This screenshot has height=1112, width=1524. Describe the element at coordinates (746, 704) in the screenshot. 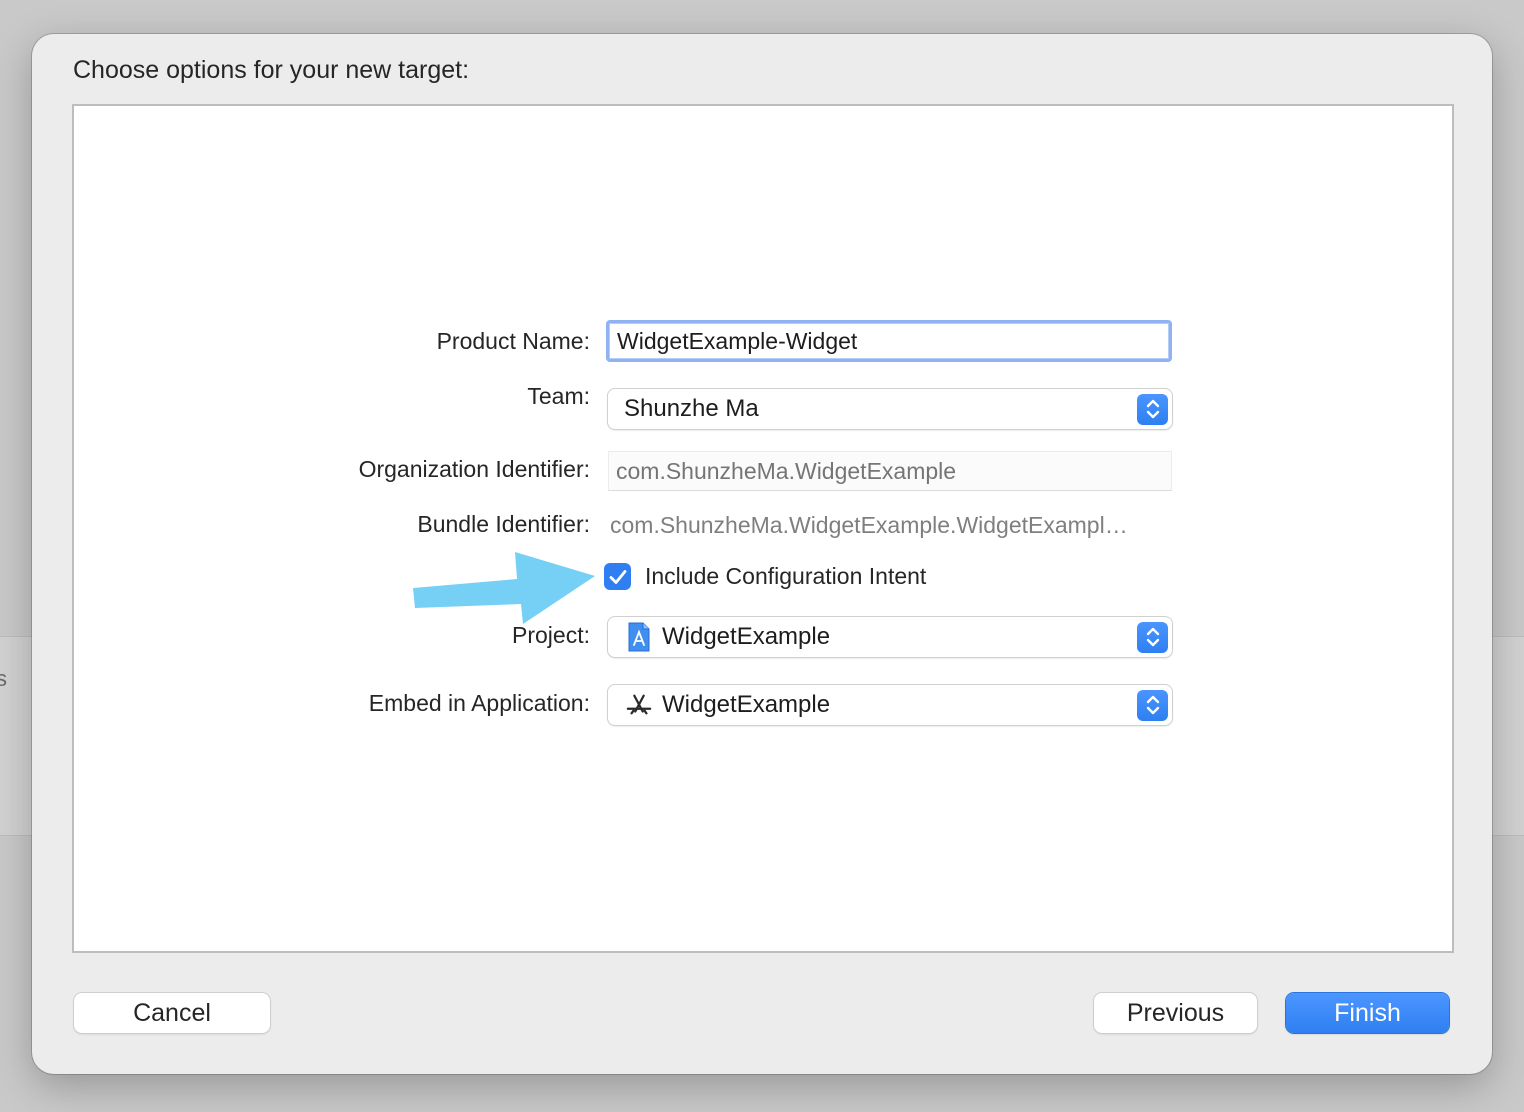

I see `embed-in-application-popup-value: WidgetExample` at that location.